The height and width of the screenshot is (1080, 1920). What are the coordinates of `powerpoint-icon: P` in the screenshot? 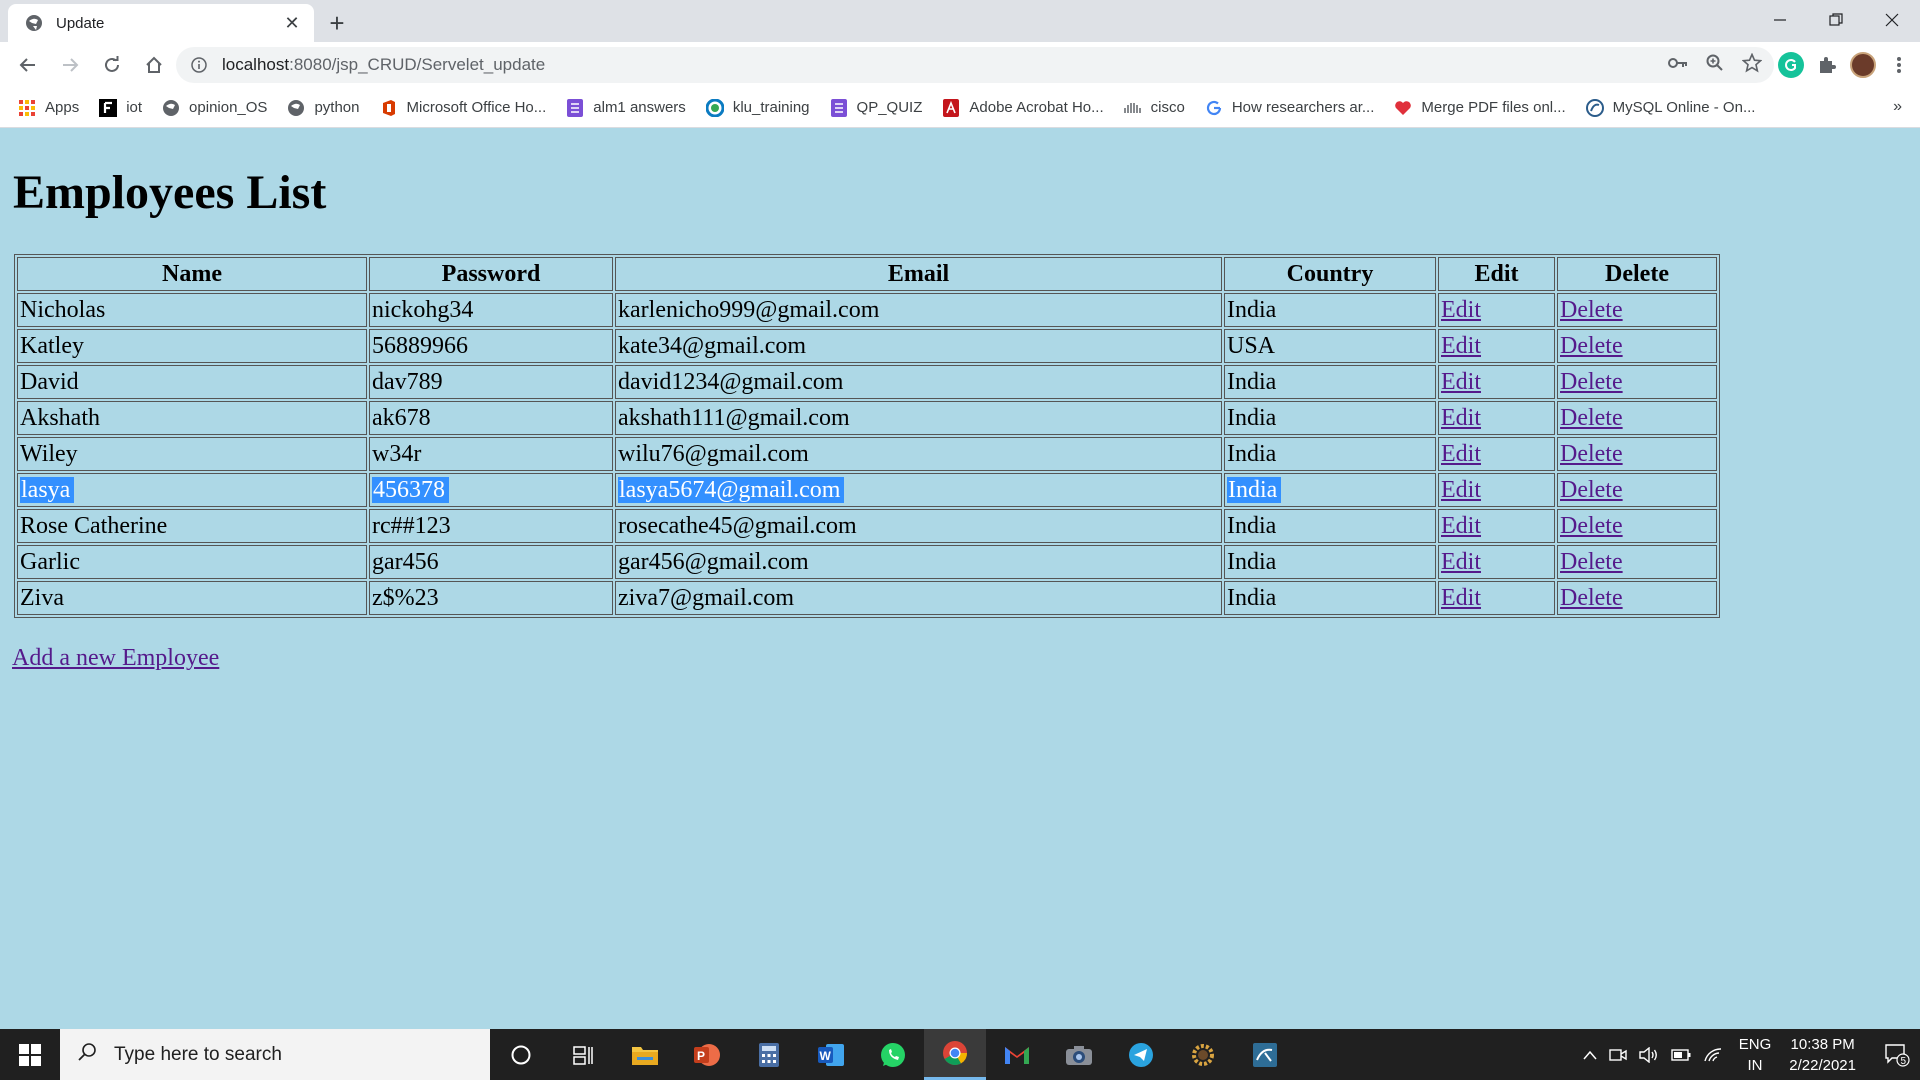 It's located at (707, 1054).